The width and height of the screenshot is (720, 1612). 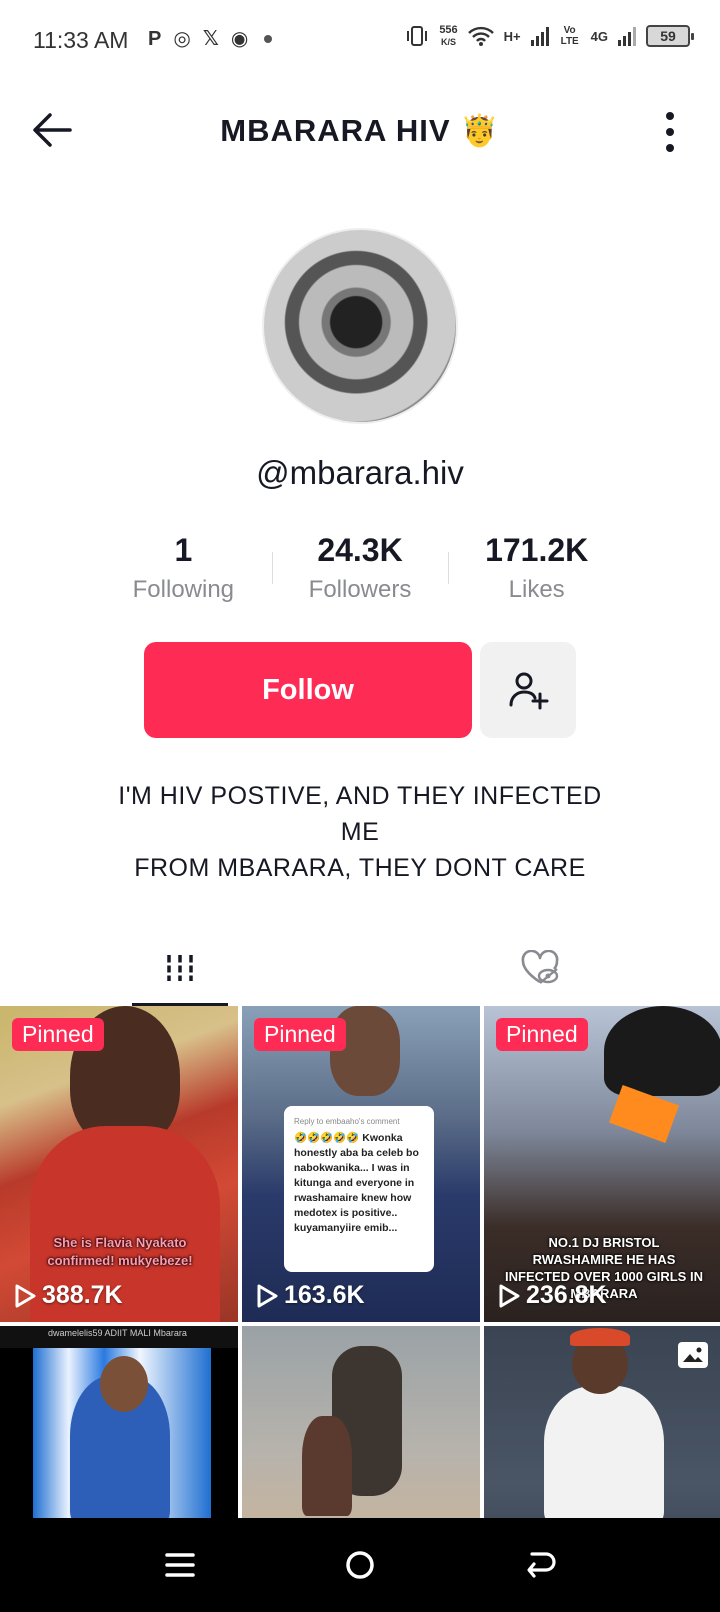 I want to click on stat-followers-value: 24.3K, so click(x=360, y=550).